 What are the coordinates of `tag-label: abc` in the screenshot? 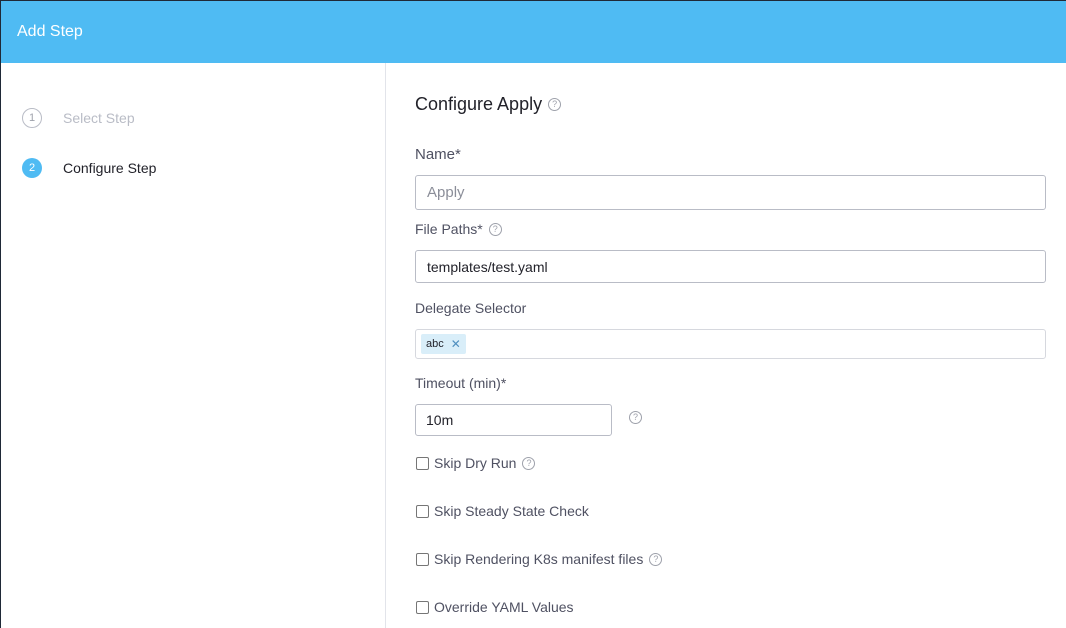 It's located at (435, 344).